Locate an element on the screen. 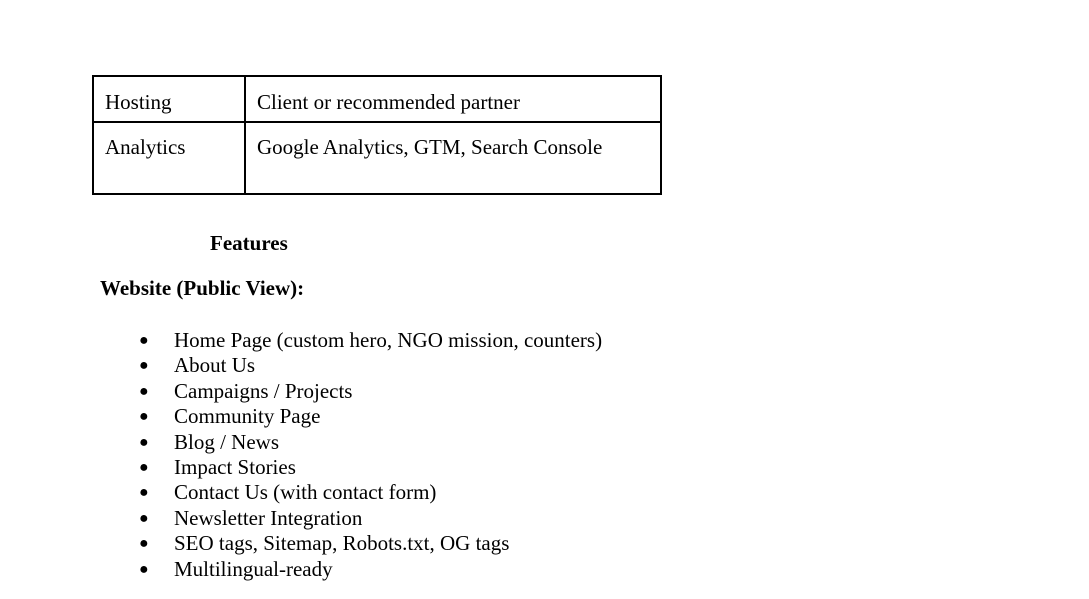  list-item-text: About Us is located at coordinates (215, 365).